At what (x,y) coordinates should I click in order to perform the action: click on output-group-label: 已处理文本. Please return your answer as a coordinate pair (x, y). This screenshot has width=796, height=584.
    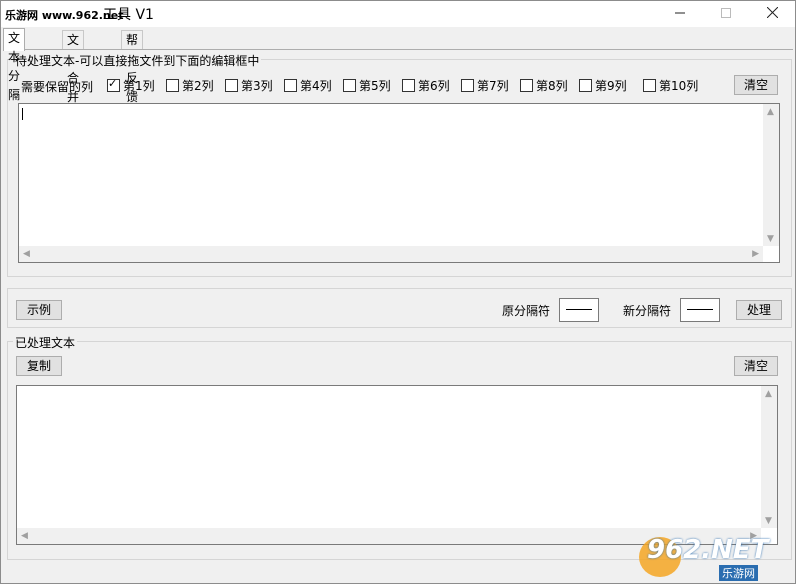
    Looking at the image, I should click on (45, 342).